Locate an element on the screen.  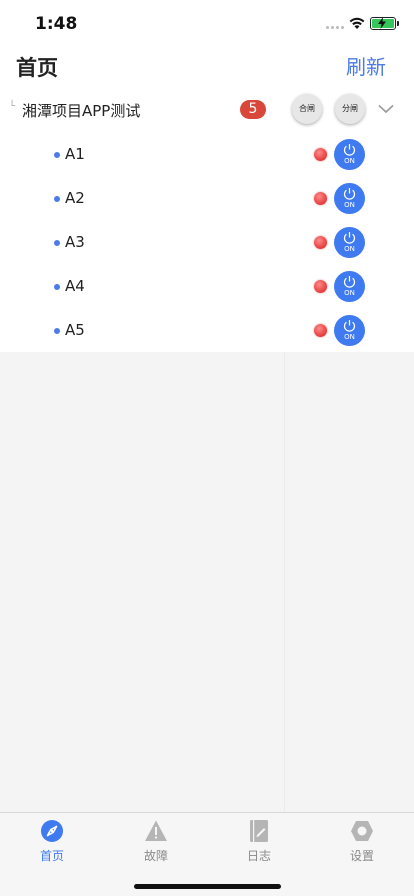
wifi-icon is located at coordinates (357, 23).